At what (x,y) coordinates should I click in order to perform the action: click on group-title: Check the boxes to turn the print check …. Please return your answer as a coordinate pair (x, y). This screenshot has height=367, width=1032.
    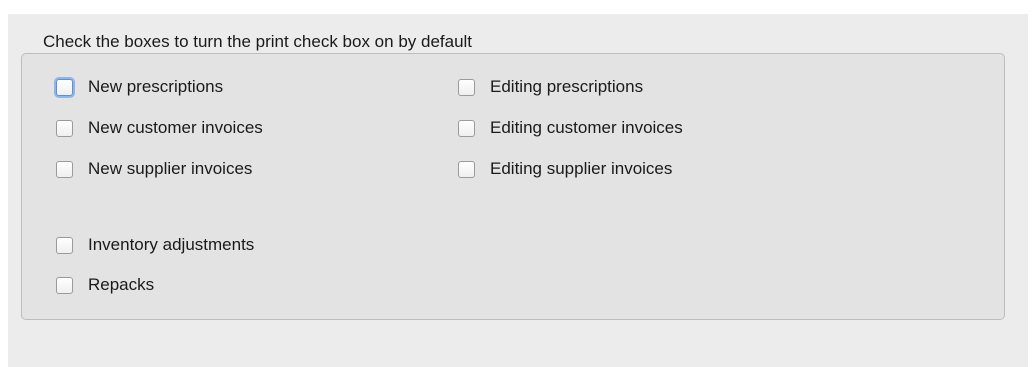
    Looking at the image, I should click on (258, 41).